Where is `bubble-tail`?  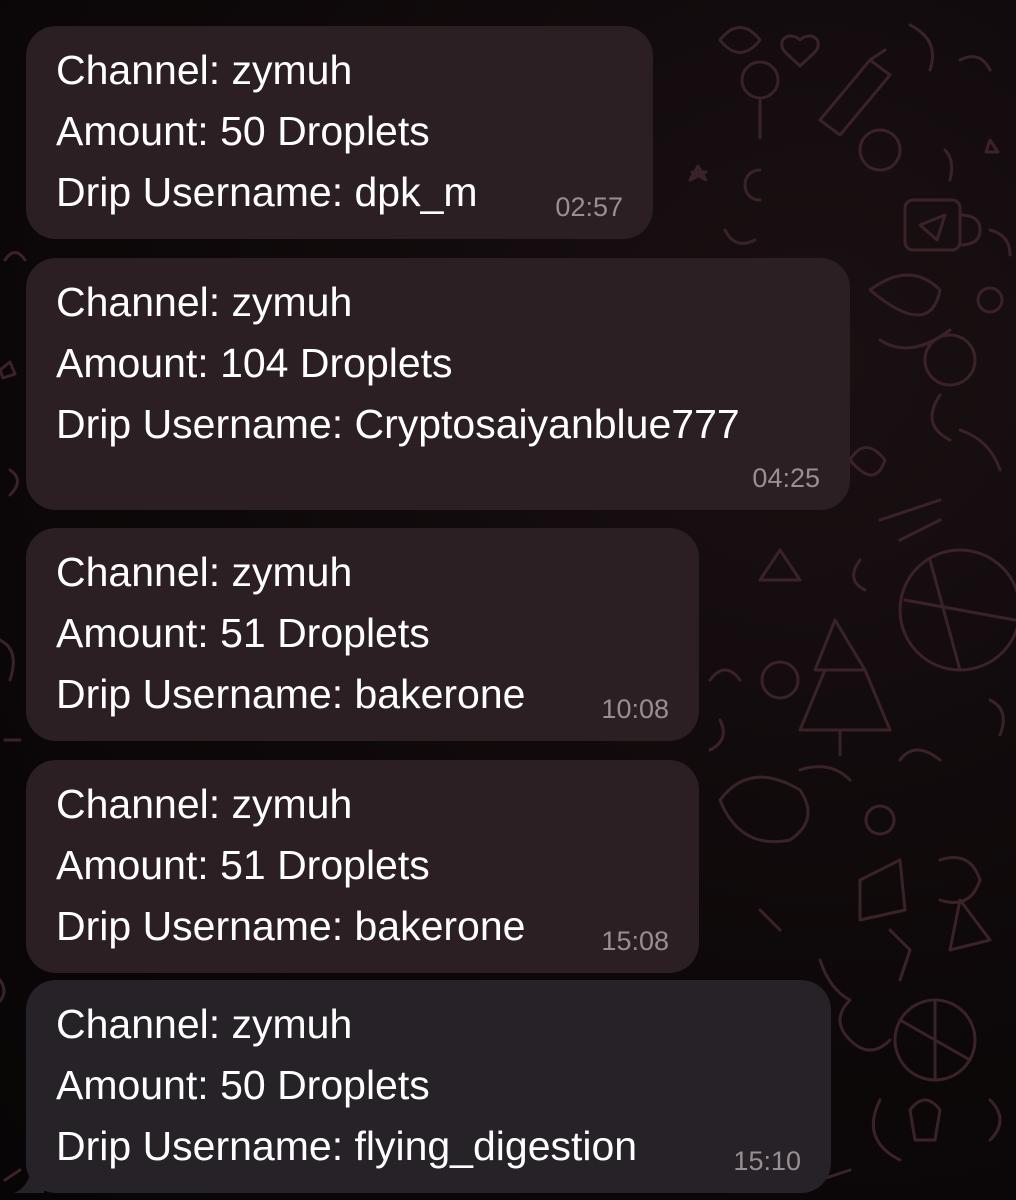 bubble-tail is located at coordinates (29, 1178).